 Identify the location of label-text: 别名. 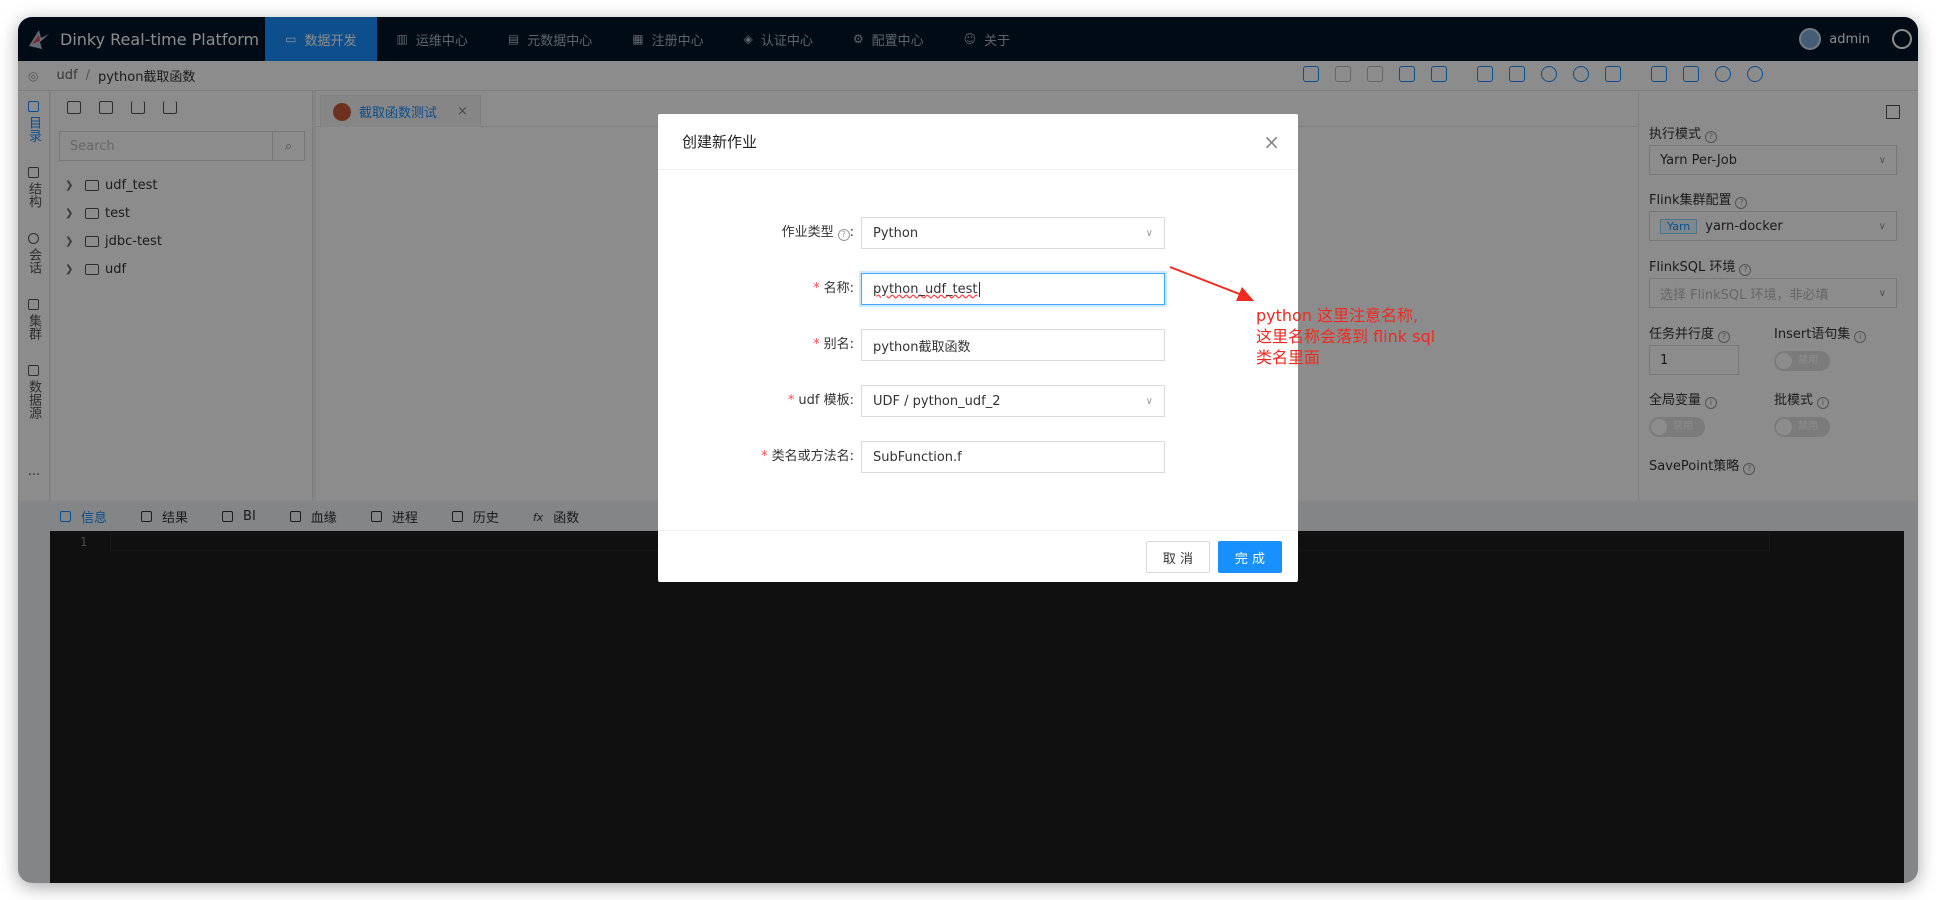
(836, 344).